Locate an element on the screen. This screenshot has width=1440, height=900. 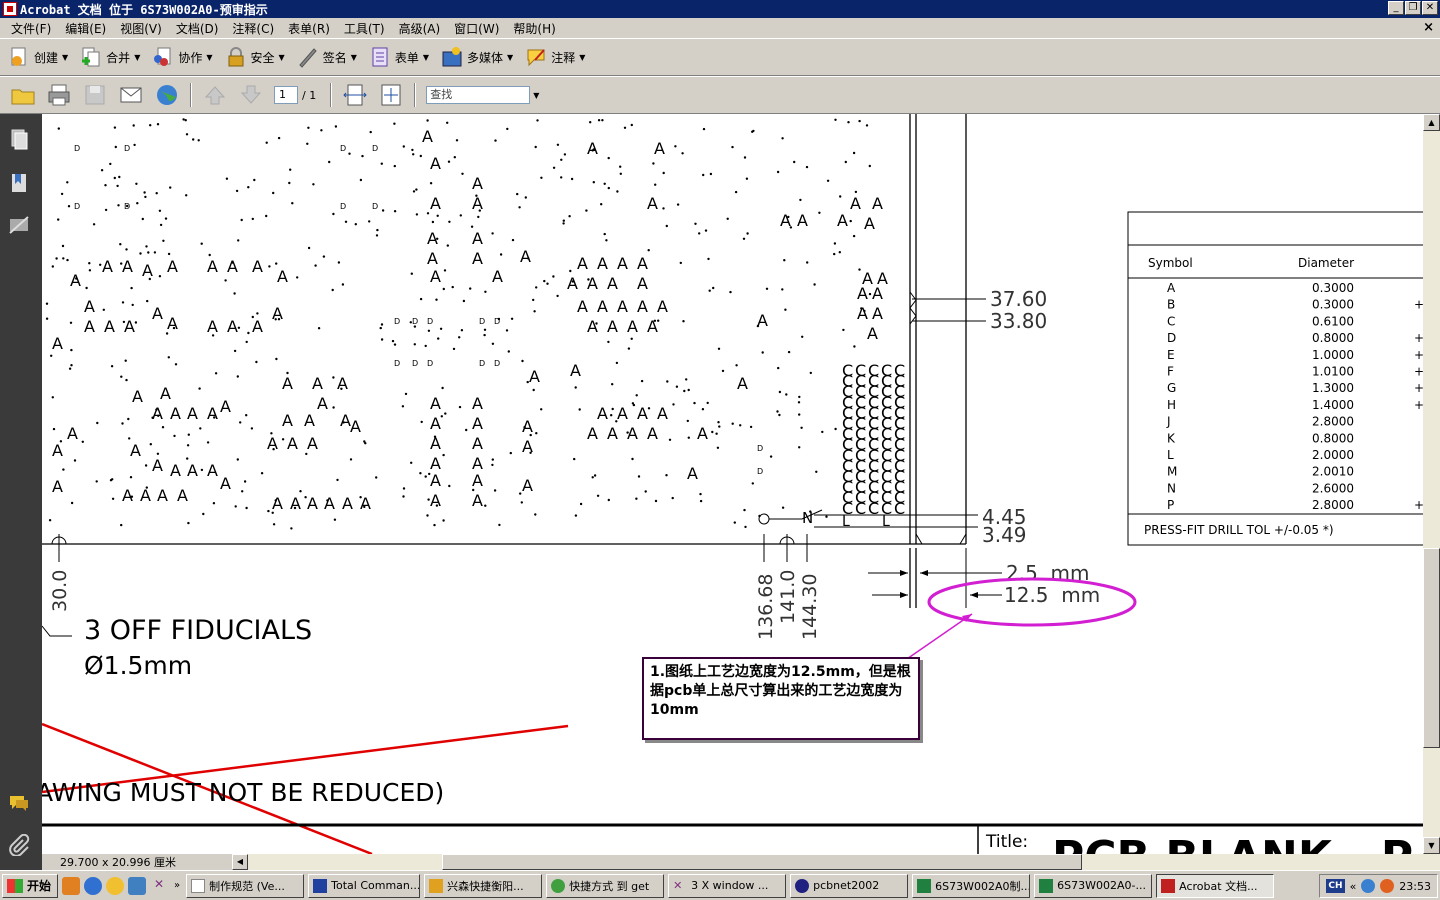
previous-page-icon is located at coordinates (215, 95).